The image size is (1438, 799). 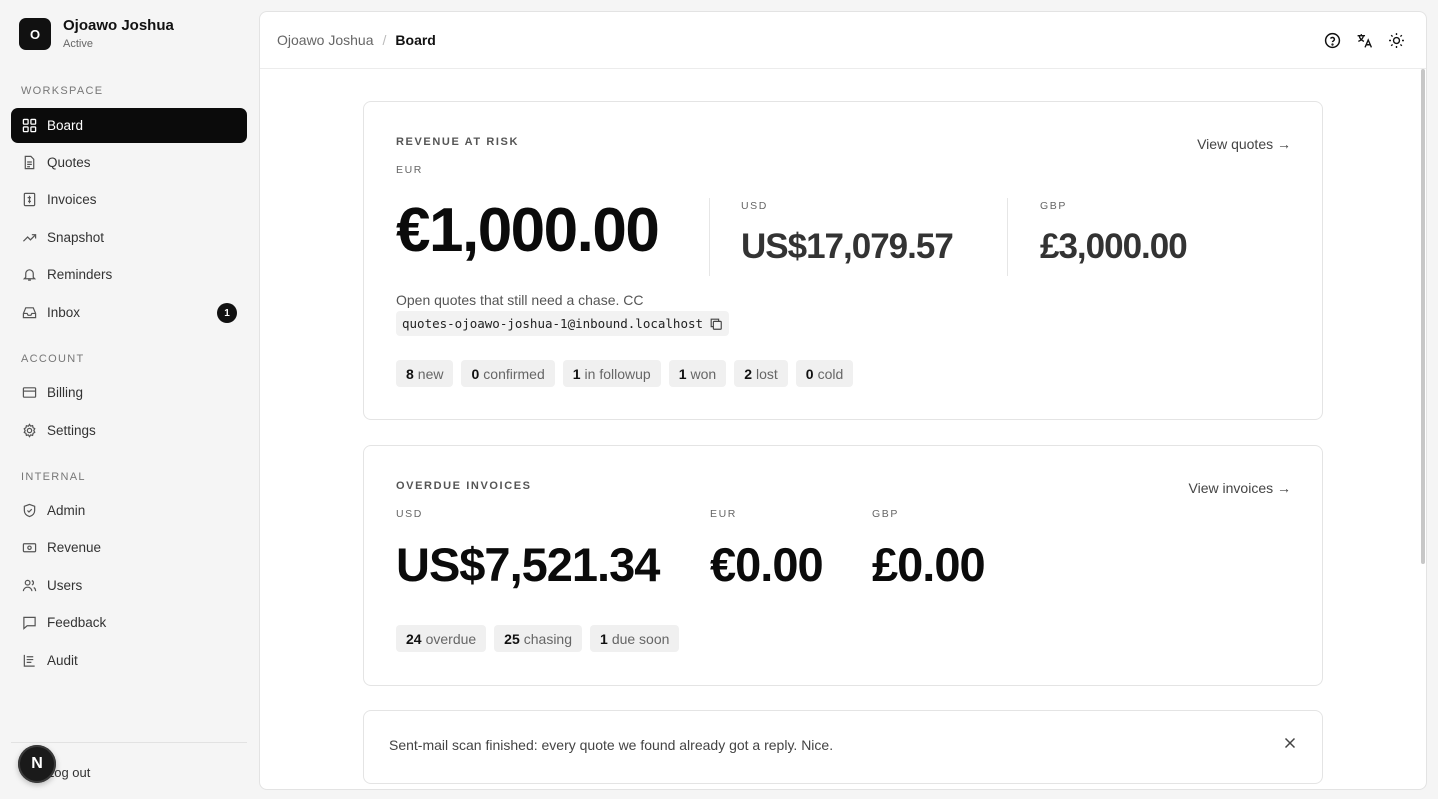 What do you see at coordinates (1244, 144) in the screenshot?
I see `view-quotes-link: View quotes →` at bounding box center [1244, 144].